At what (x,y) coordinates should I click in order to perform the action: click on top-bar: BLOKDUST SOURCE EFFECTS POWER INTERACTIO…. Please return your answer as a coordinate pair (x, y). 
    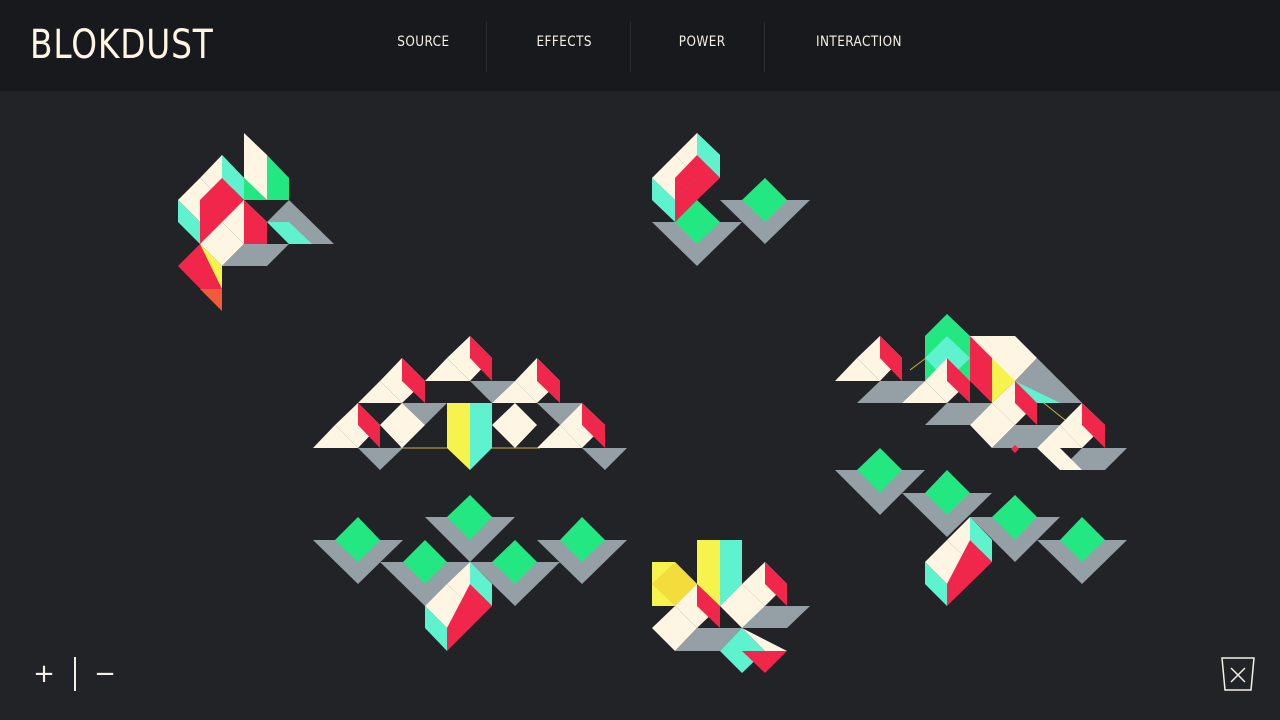
    Looking at the image, I should click on (640, 45).